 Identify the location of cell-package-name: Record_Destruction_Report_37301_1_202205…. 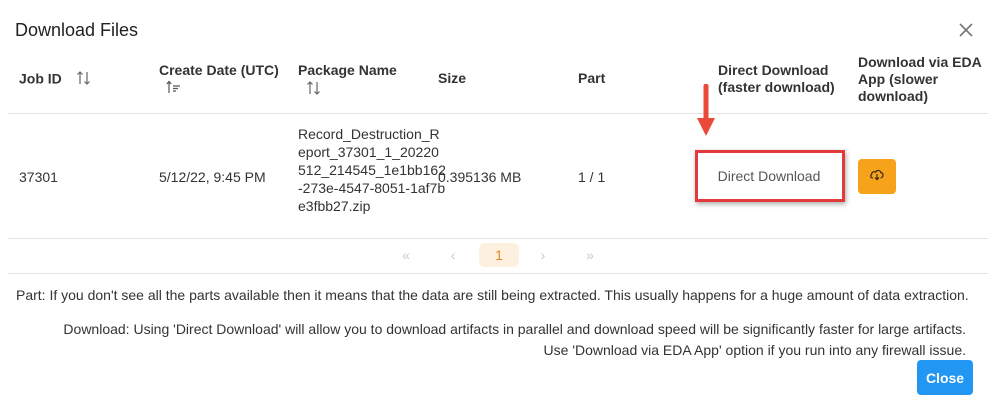
(372, 170).